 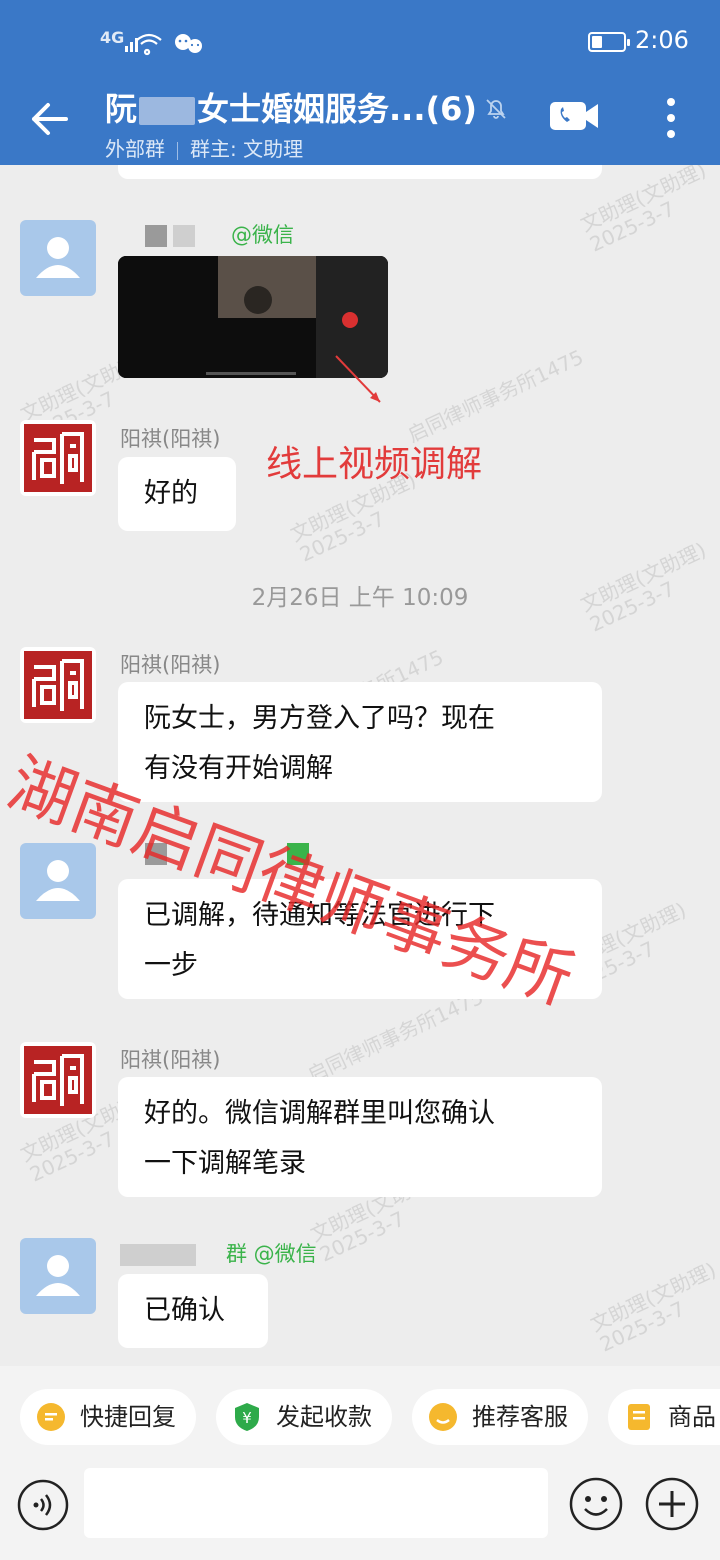 What do you see at coordinates (337, 109) in the screenshot?
I see `group-title-suffix: 女士婚姻服务...(6)` at bounding box center [337, 109].